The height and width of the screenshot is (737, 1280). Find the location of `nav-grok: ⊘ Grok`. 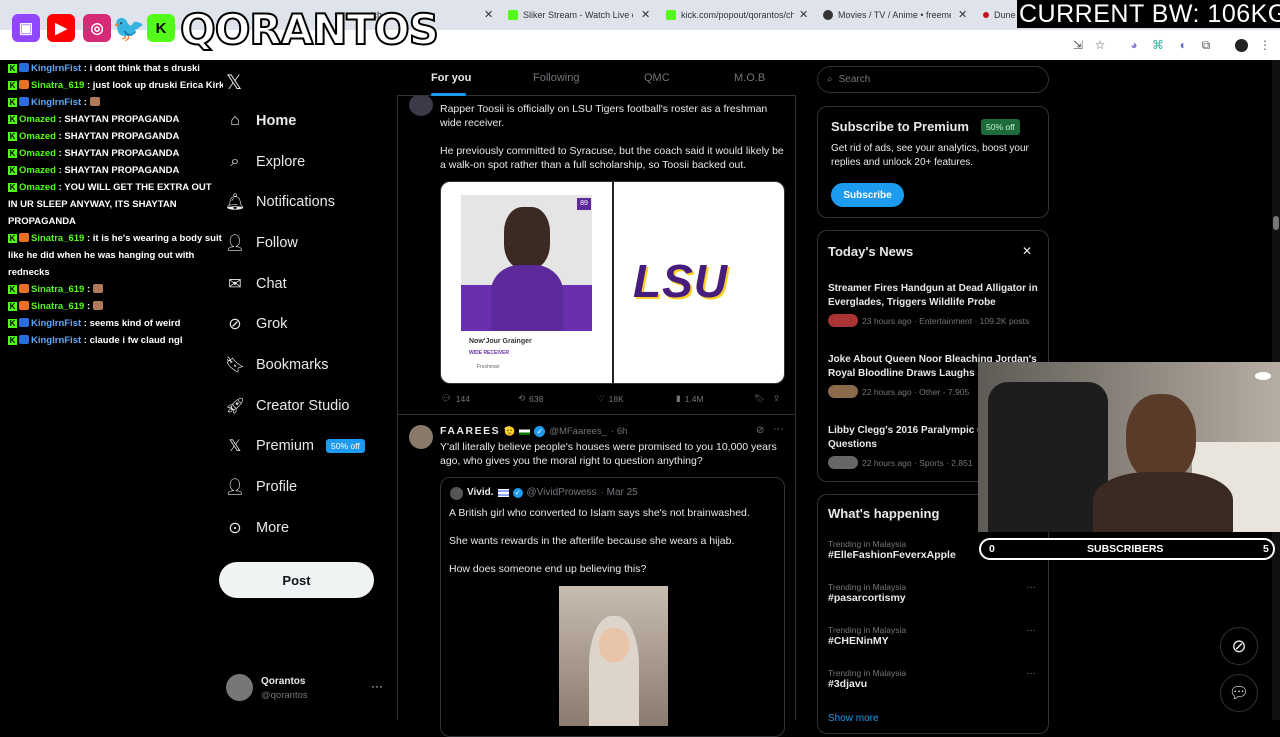

nav-grok: ⊘ Grok is located at coordinates (256, 324).